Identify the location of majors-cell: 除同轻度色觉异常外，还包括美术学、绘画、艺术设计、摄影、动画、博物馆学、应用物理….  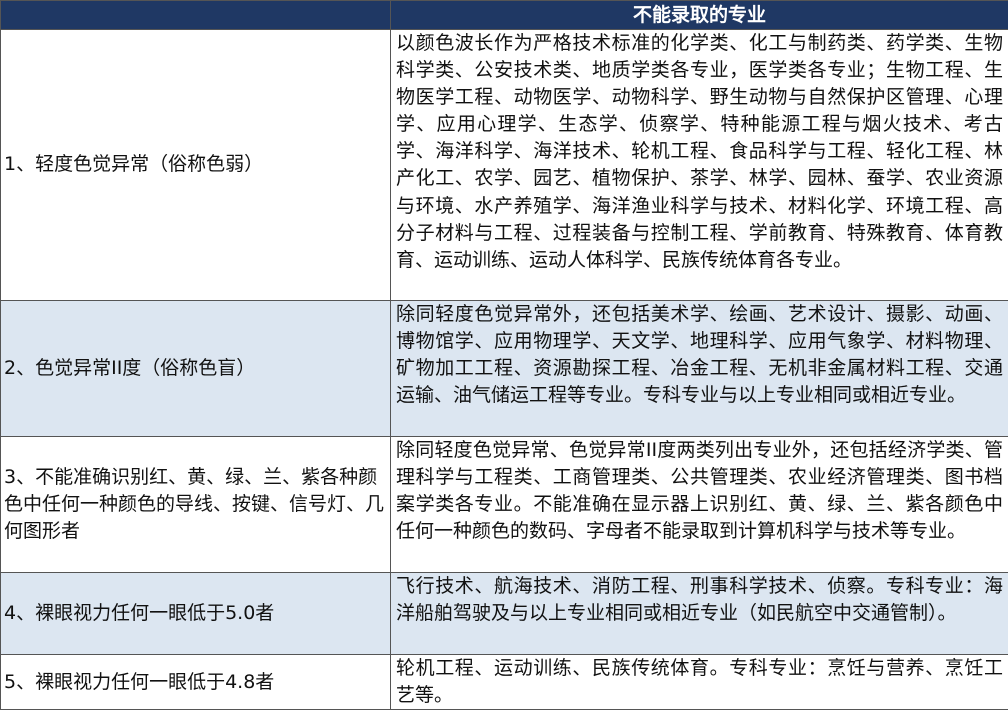
(699, 369).